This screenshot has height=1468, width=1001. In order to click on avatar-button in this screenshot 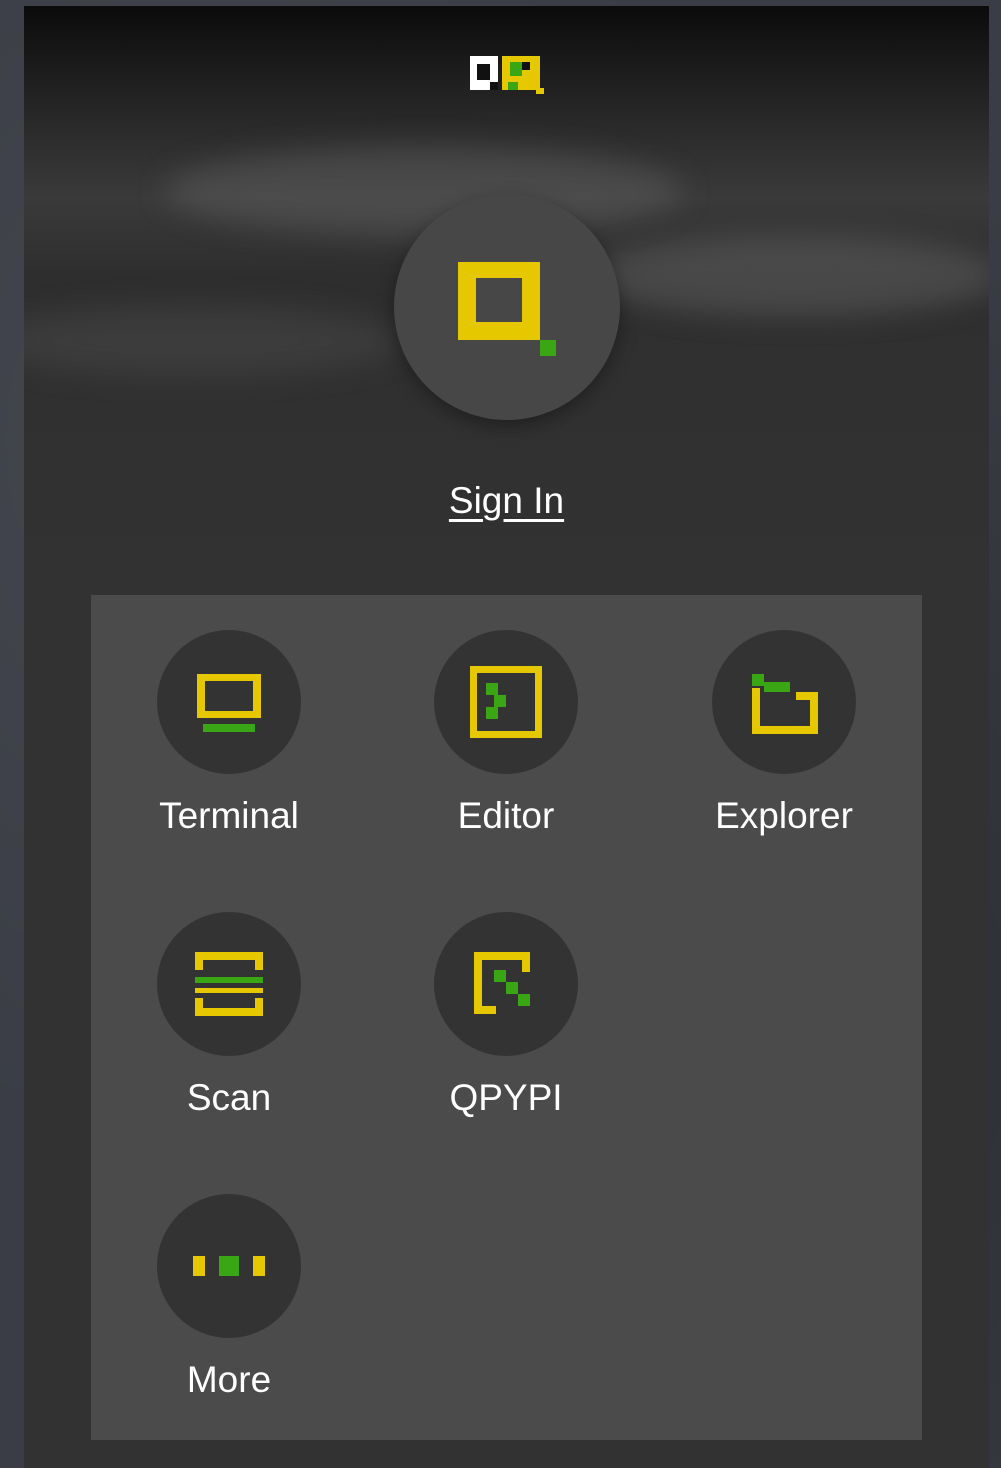, I will do `click(507, 307)`.